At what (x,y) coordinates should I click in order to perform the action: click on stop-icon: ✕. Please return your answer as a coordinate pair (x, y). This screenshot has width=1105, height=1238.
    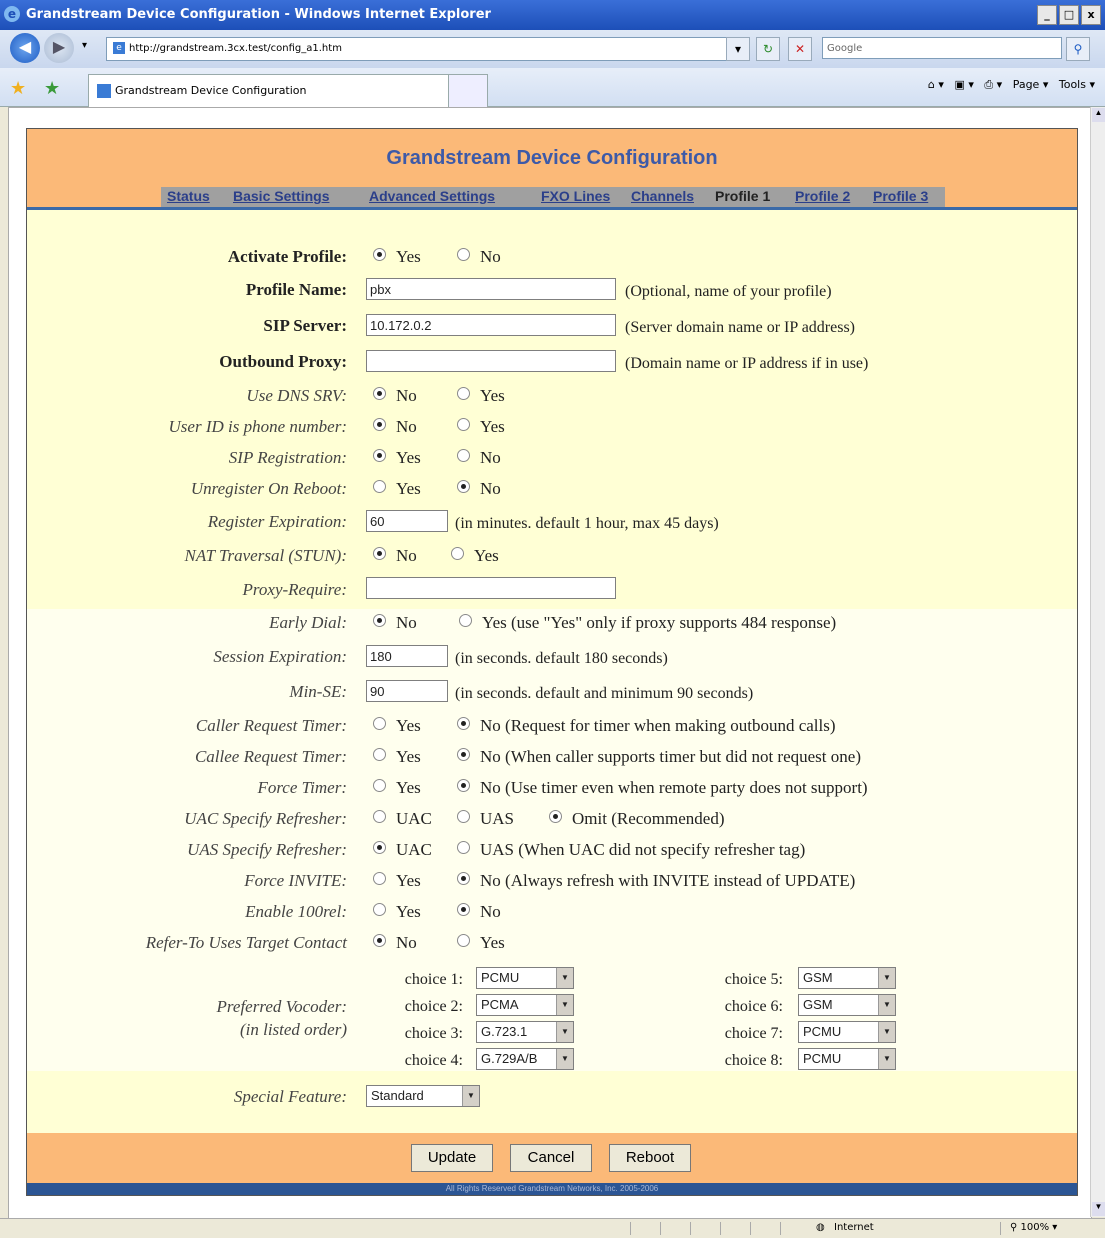
    Looking at the image, I should click on (800, 49).